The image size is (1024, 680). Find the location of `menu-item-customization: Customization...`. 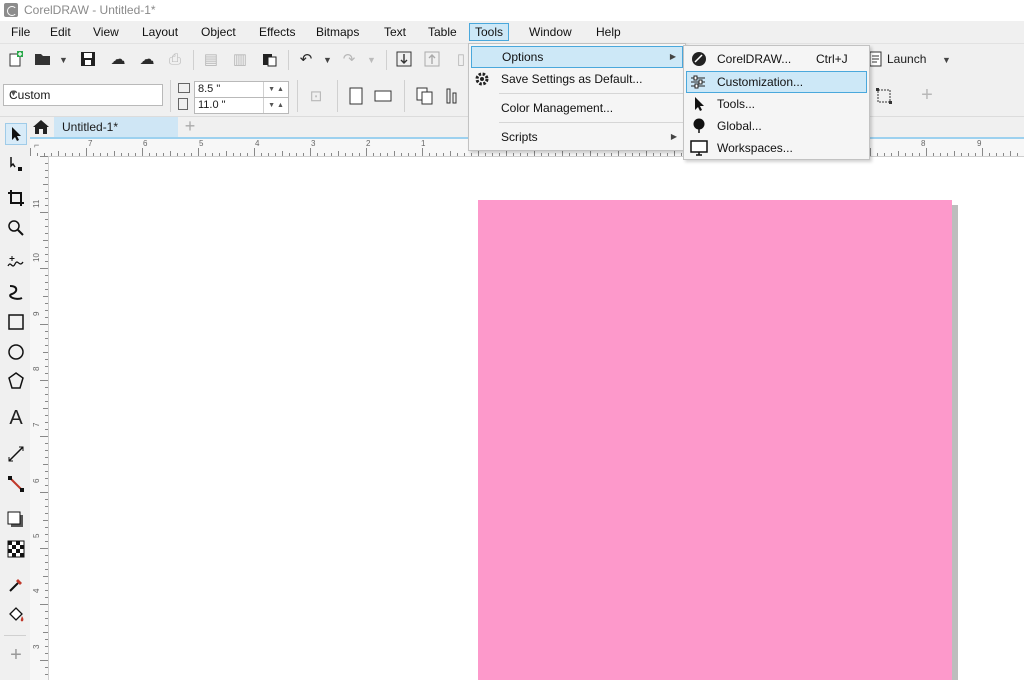

menu-item-customization: Customization... is located at coordinates (776, 82).